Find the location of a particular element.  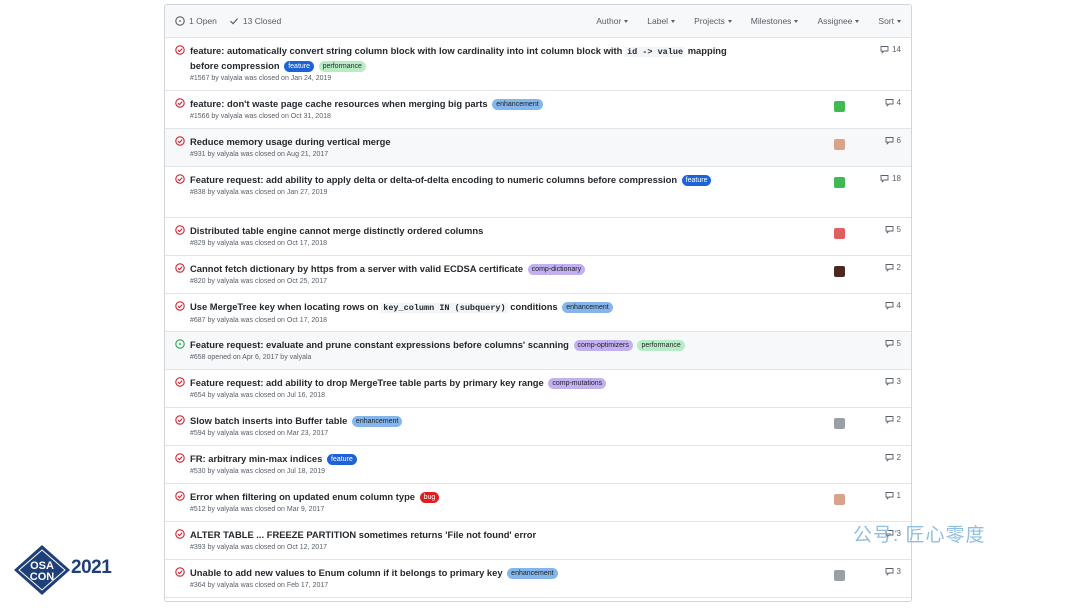

comments-link: 6 is located at coordinates (893, 140).